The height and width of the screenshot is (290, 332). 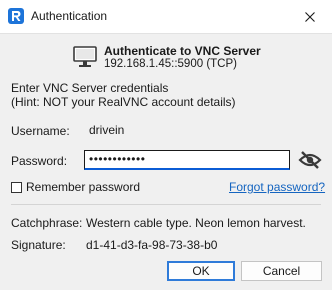 I want to click on eye-slash-icon, so click(x=310, y=160).